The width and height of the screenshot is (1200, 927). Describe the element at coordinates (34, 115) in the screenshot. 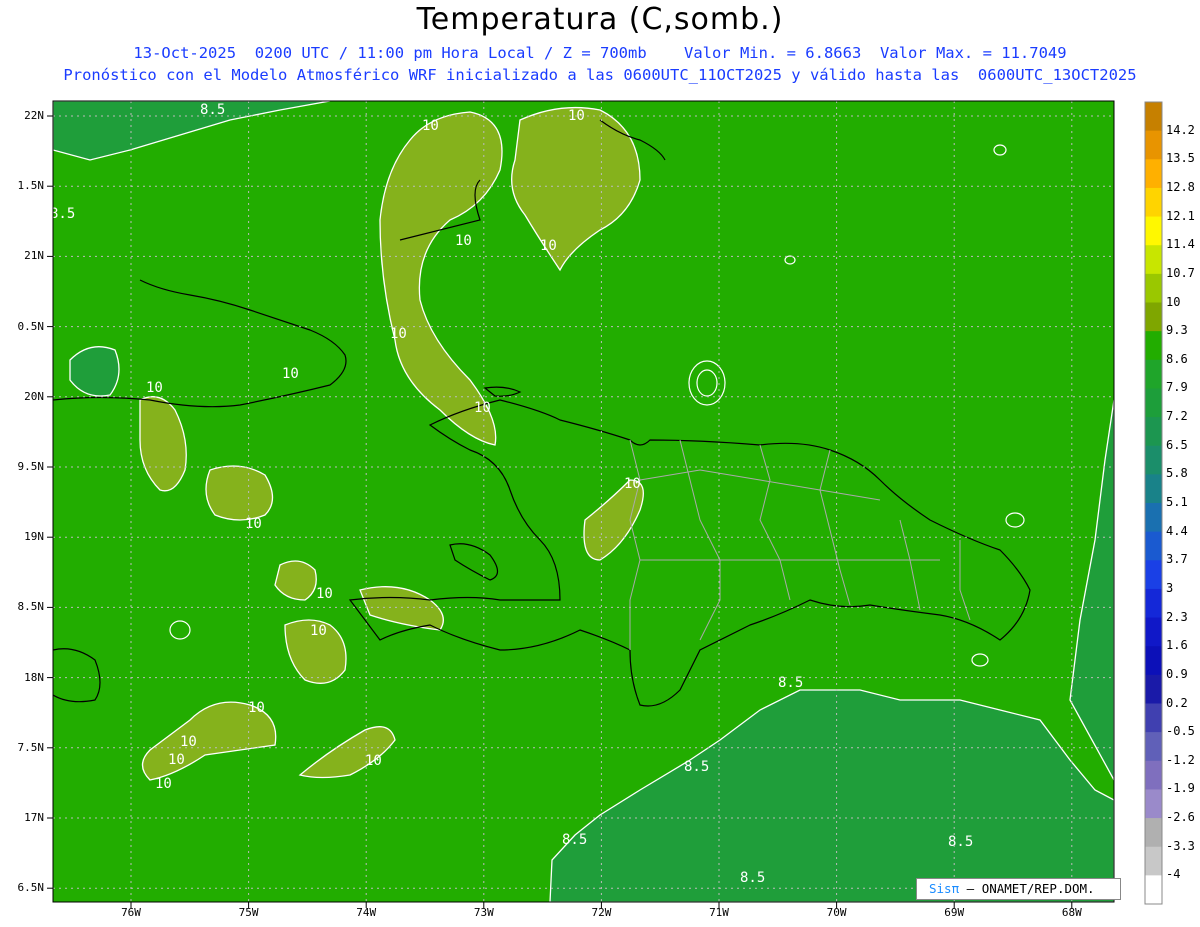

I see `lat-label: 22N` at that location.